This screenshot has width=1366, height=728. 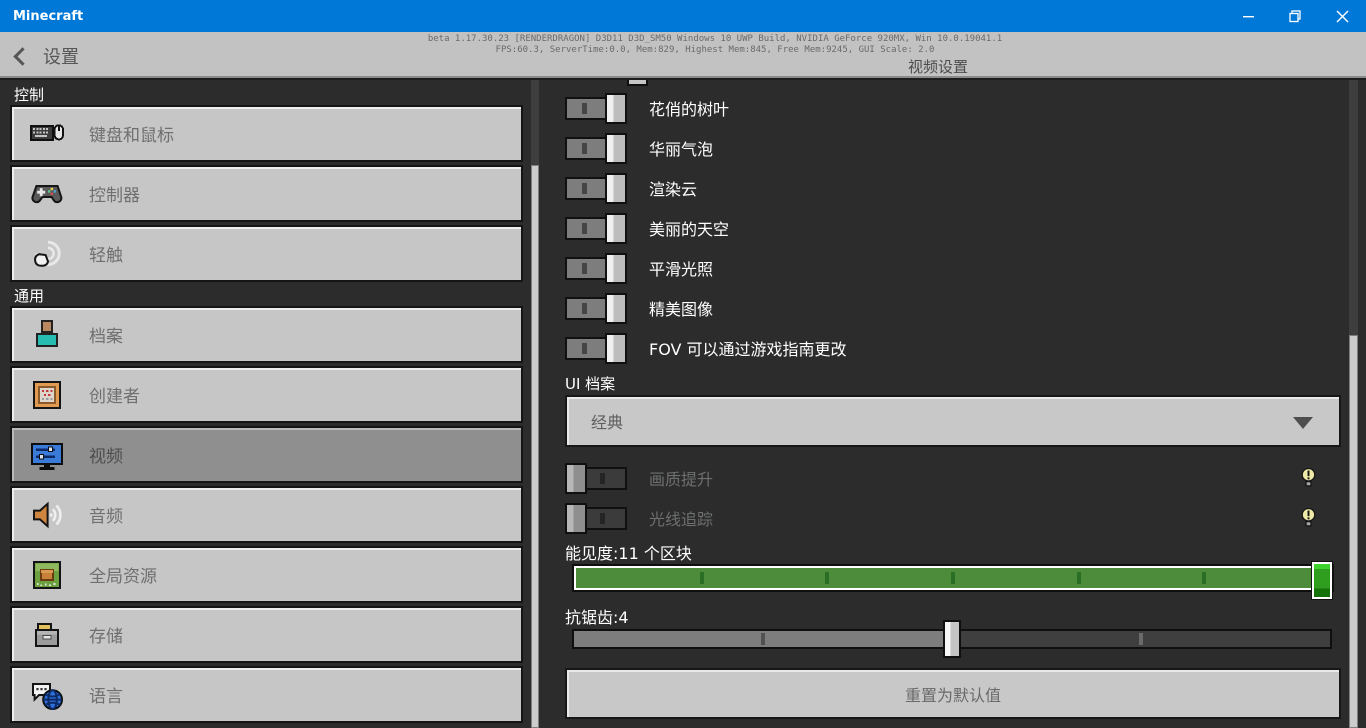 What do you see at coordinates (29, 296) in the screenshot?
I see `sidebar-section-label: 通用` at bounding box center [29, 296].